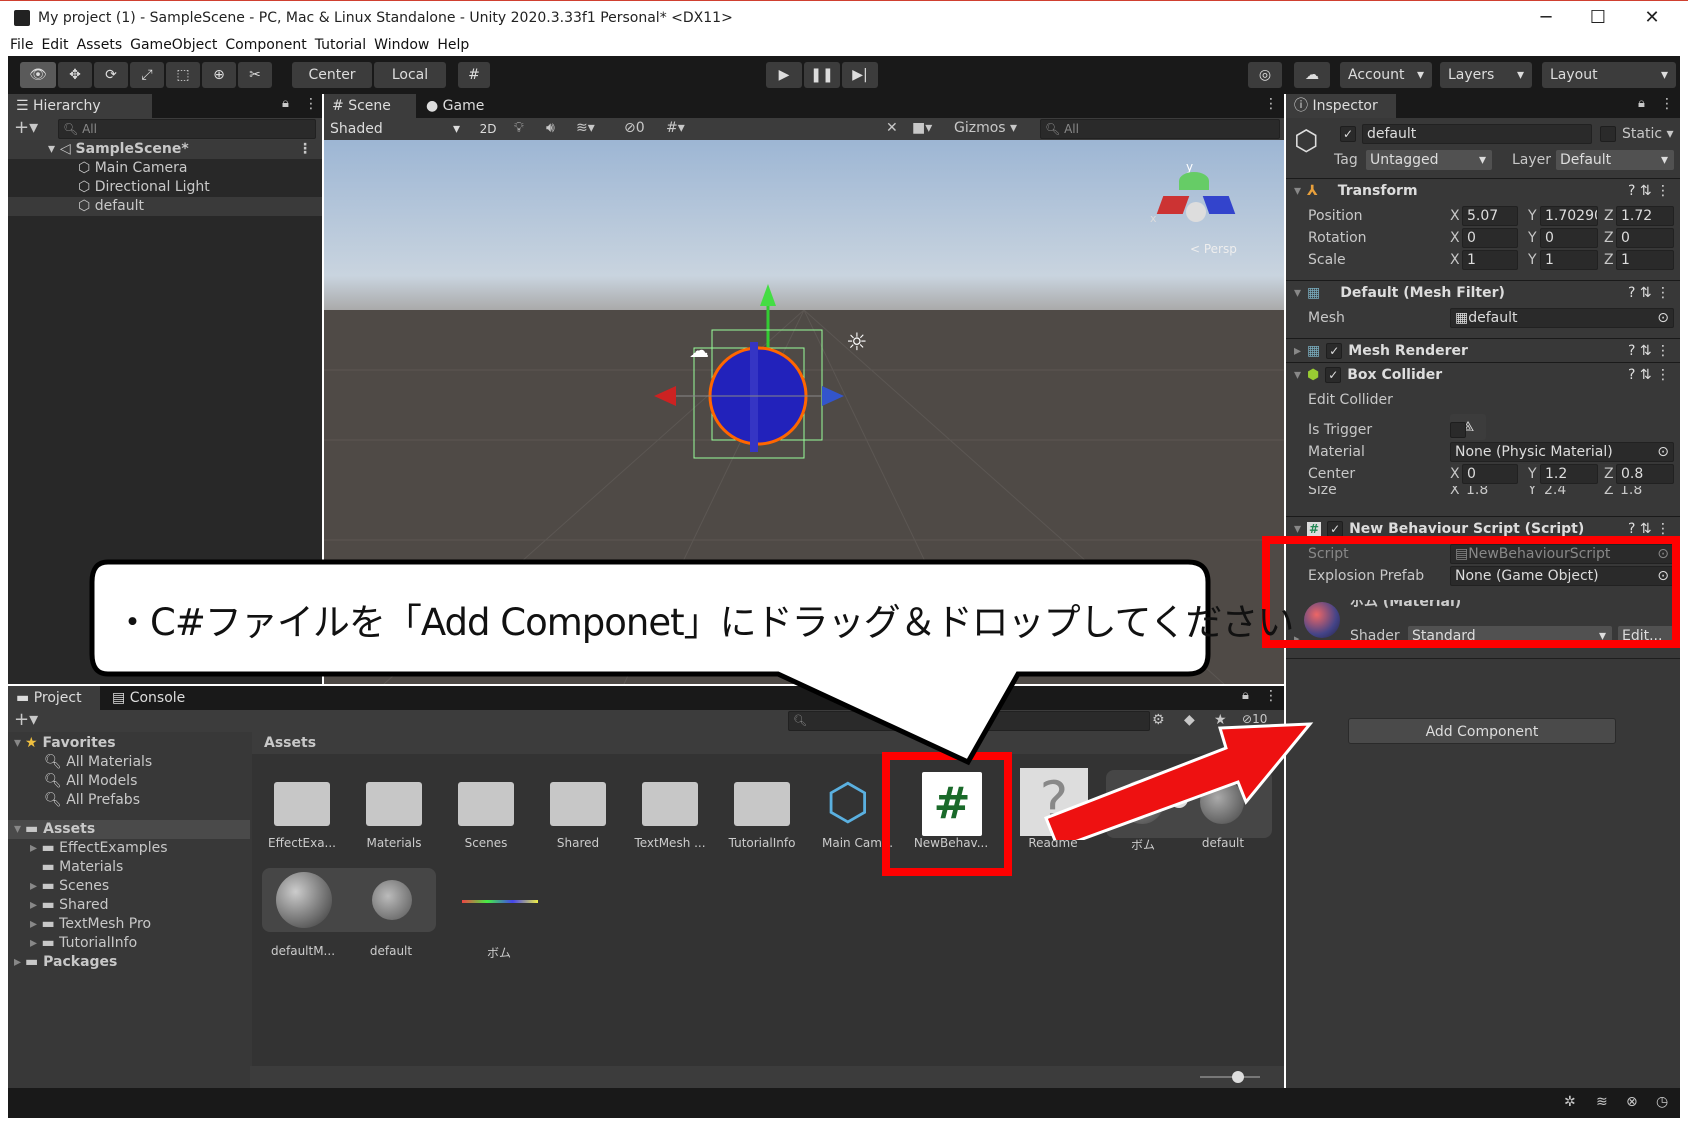  Describe the element at coordinates (1230, 1077) in the screenshot. I see `zoom-slider-track` at that location.